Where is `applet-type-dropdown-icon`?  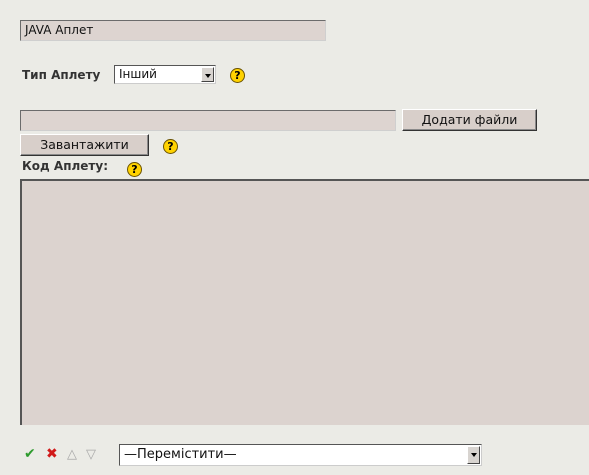 applet-type-dropdown-icon is located at coordinates (207, 74).